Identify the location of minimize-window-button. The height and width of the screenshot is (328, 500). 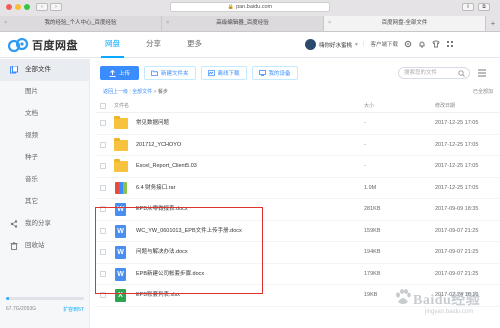
(18, 7).